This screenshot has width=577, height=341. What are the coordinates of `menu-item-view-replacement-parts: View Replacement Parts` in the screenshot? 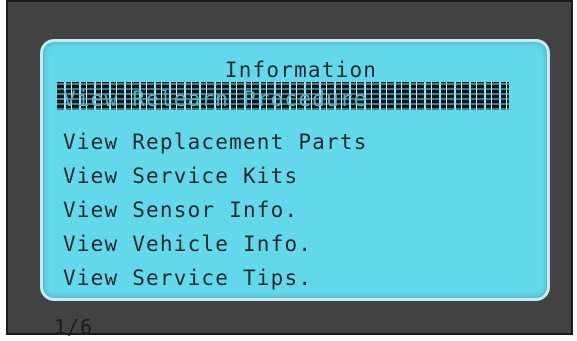 It's located at (215, 142).